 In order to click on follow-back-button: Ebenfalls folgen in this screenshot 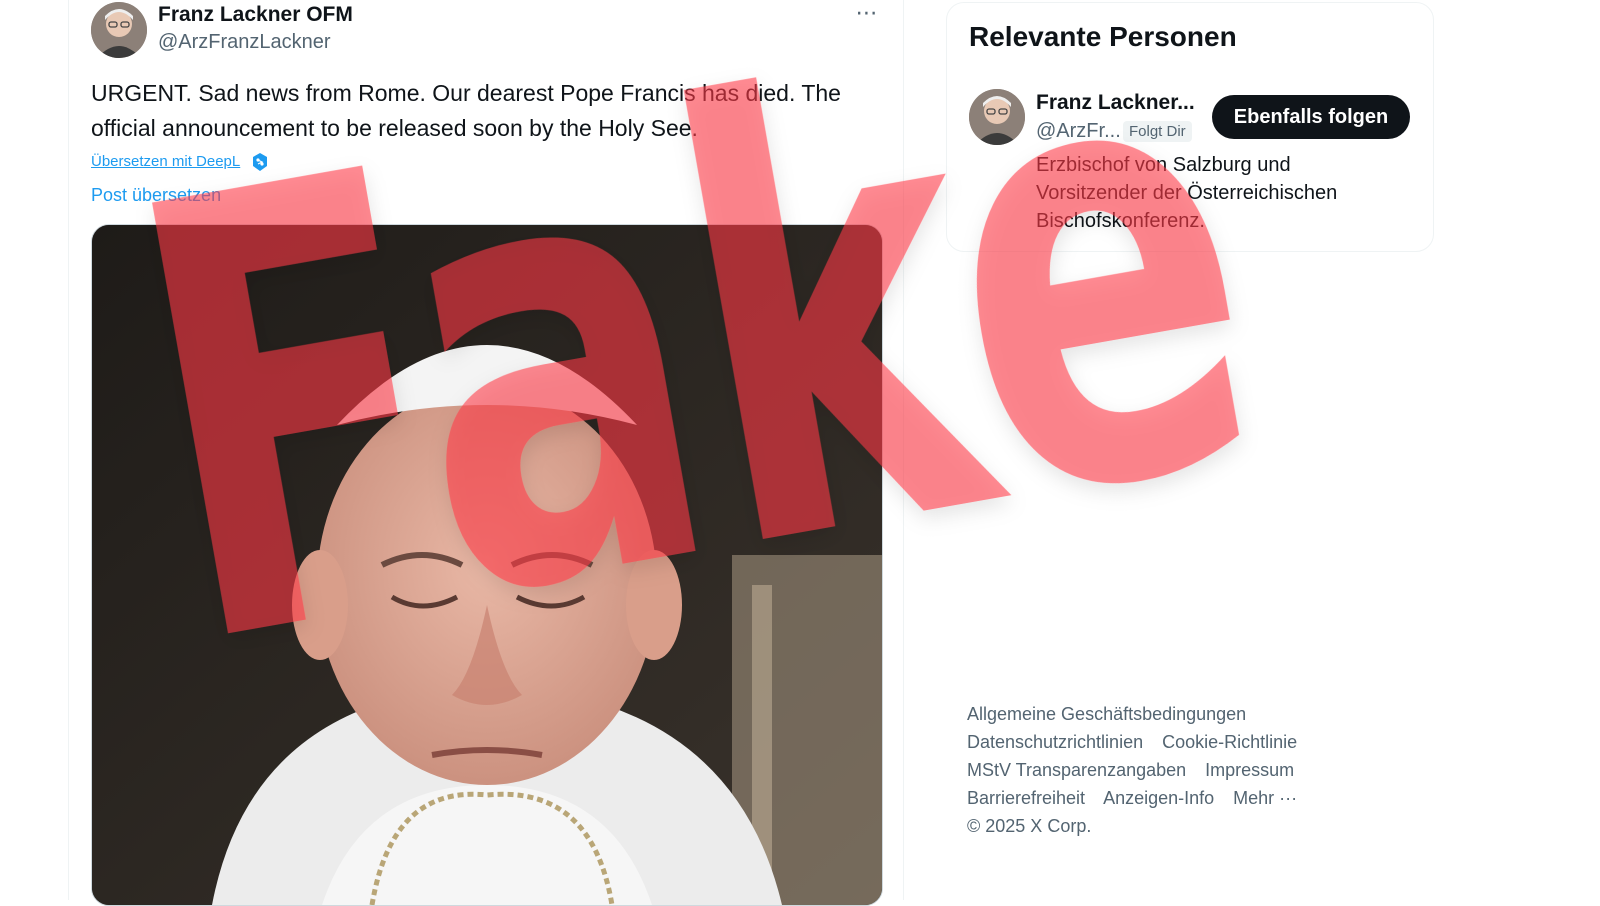, I will do `click(1311, 117)`.